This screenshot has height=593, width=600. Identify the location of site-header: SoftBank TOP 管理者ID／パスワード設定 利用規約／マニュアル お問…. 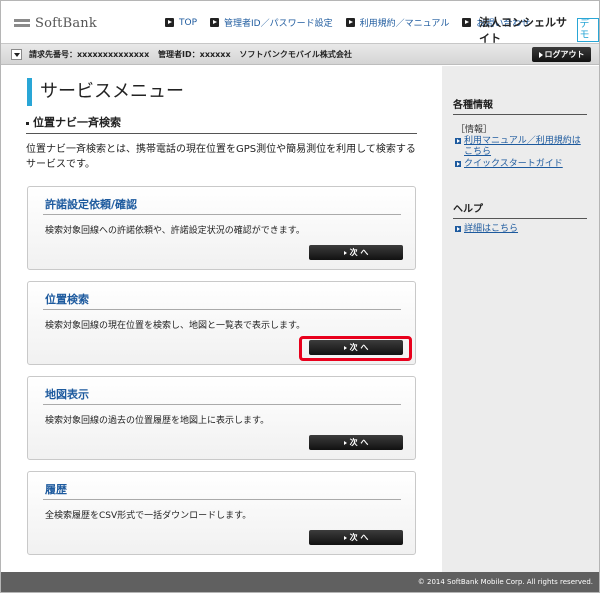
(300, 23).